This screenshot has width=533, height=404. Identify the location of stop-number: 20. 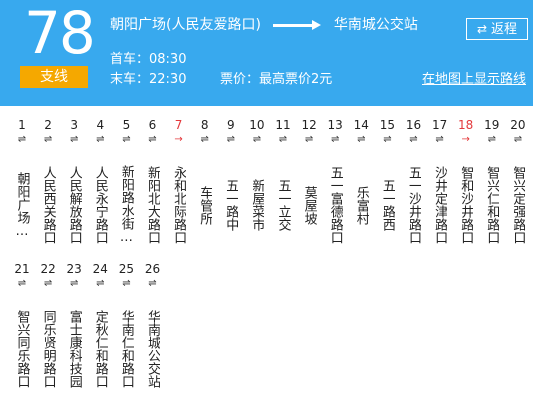
(518, 125).